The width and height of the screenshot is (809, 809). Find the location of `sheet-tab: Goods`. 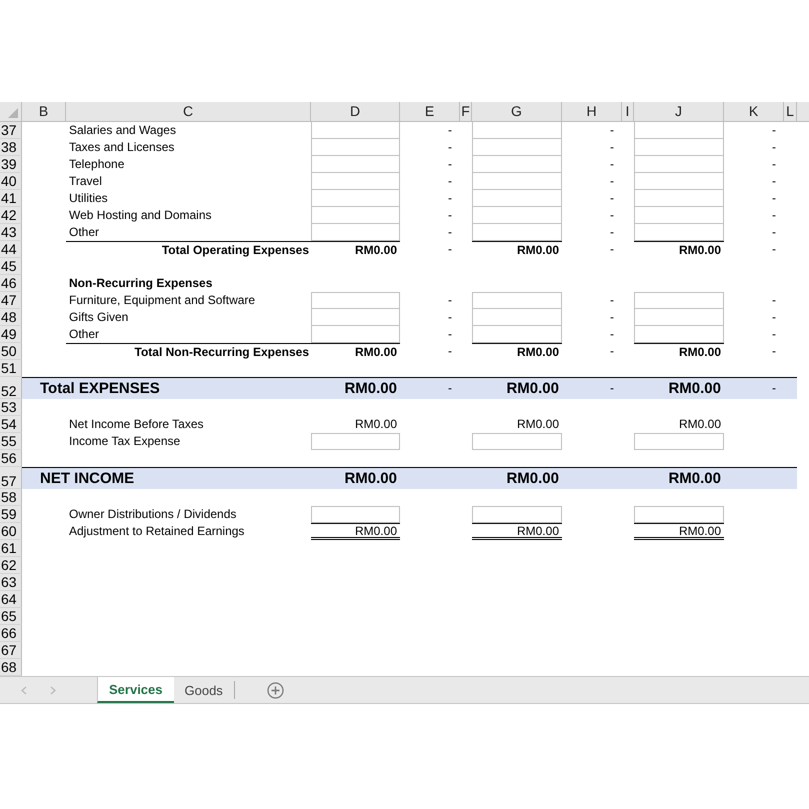

sheet-tab: Goods is located at coordinates (204, 690).